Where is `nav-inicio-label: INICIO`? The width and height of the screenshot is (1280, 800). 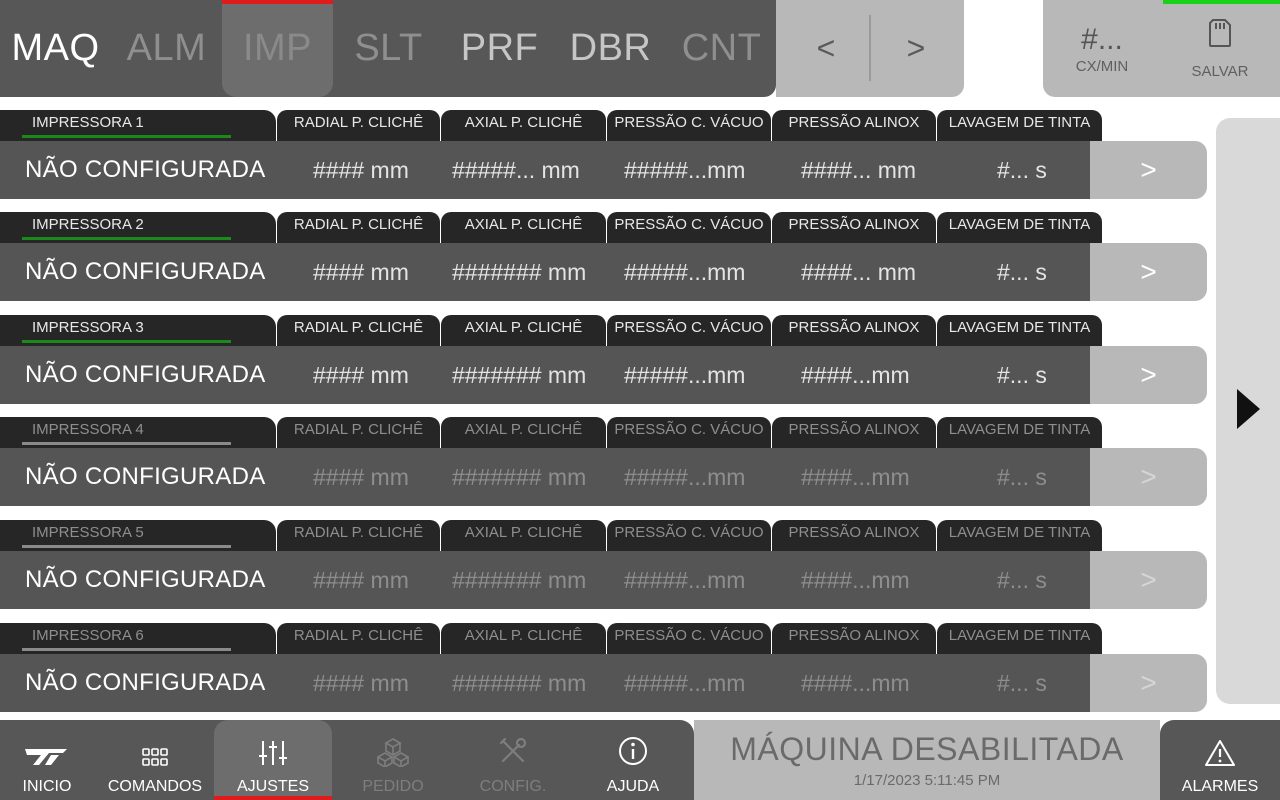 nav-inicio-label: INICIO is located at coordinates (47, 786).